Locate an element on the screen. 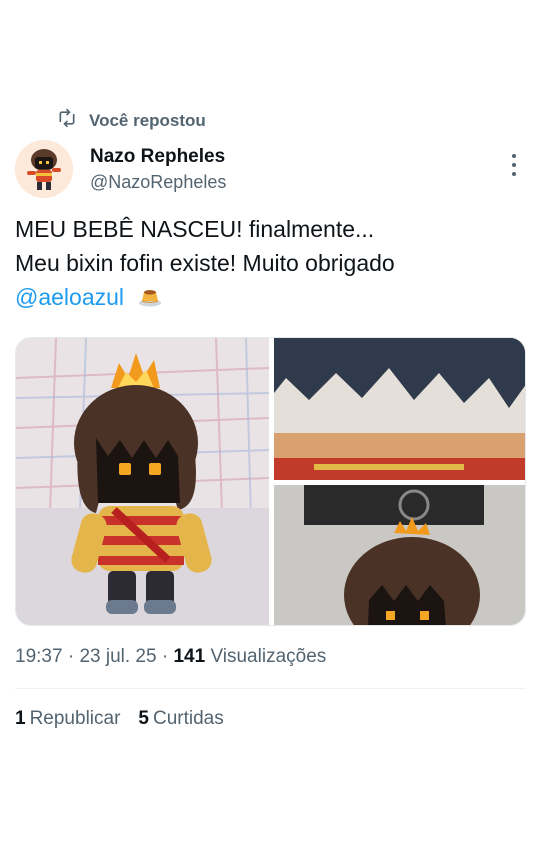 Image resolution: width=540 pixels, height=866 pixels. plush-closeup-photo is located at coordinates (399, 409).